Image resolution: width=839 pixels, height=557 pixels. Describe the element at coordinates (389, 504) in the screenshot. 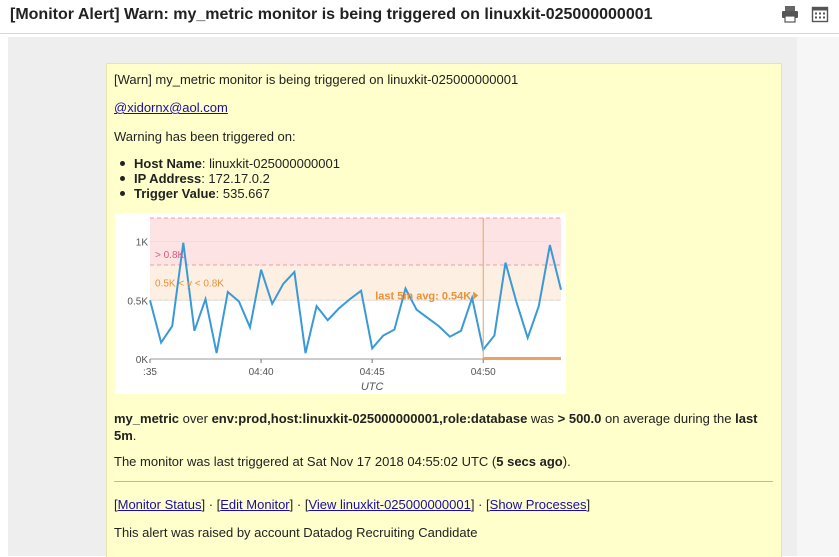

I see `view-host-link: View linuxkit-025000000001` at that location.